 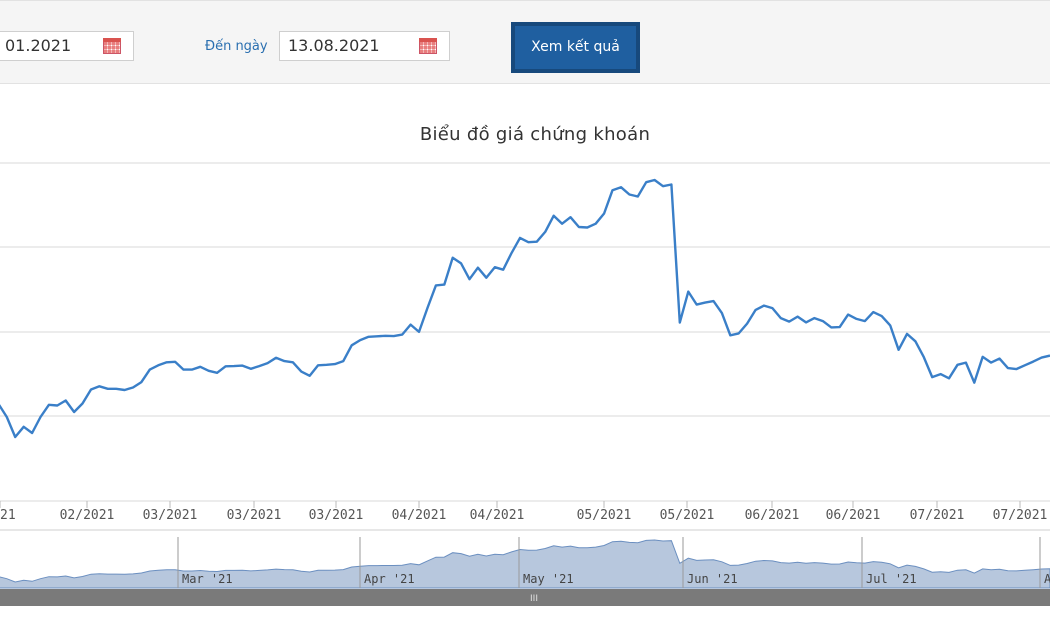 I want to click on navigator-label: Jun '21, so click(x=712, y=579).